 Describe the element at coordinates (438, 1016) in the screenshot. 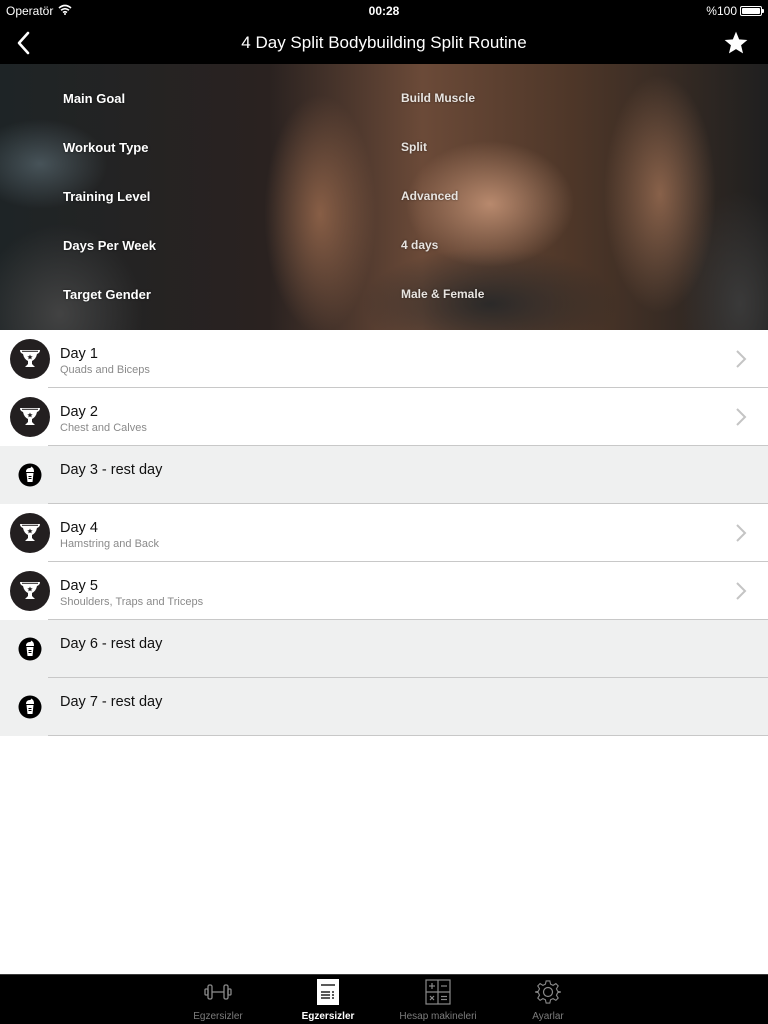

I see `tab-label: Hesap makineleri` at that location.